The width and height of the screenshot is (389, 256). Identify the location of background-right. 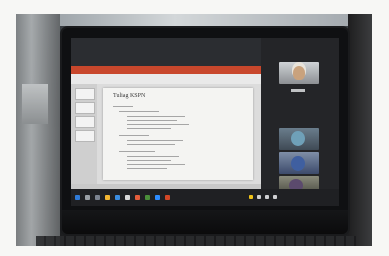
(360, 130).